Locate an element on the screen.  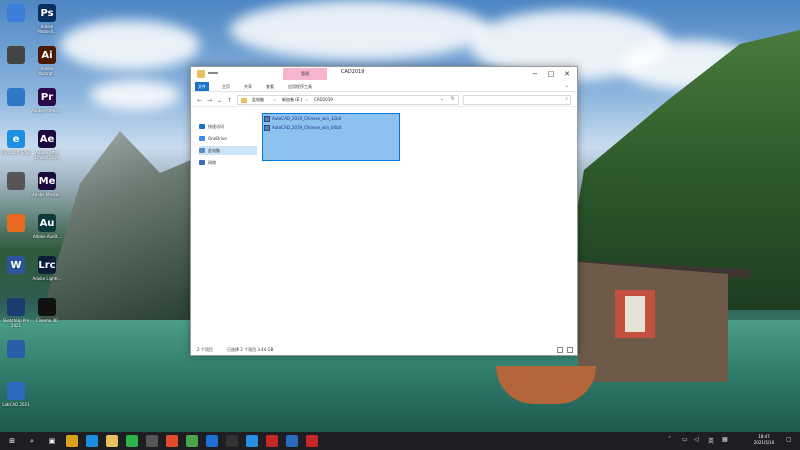
desktop-icon: Cinema 4D is located at coordinates (47, 319).